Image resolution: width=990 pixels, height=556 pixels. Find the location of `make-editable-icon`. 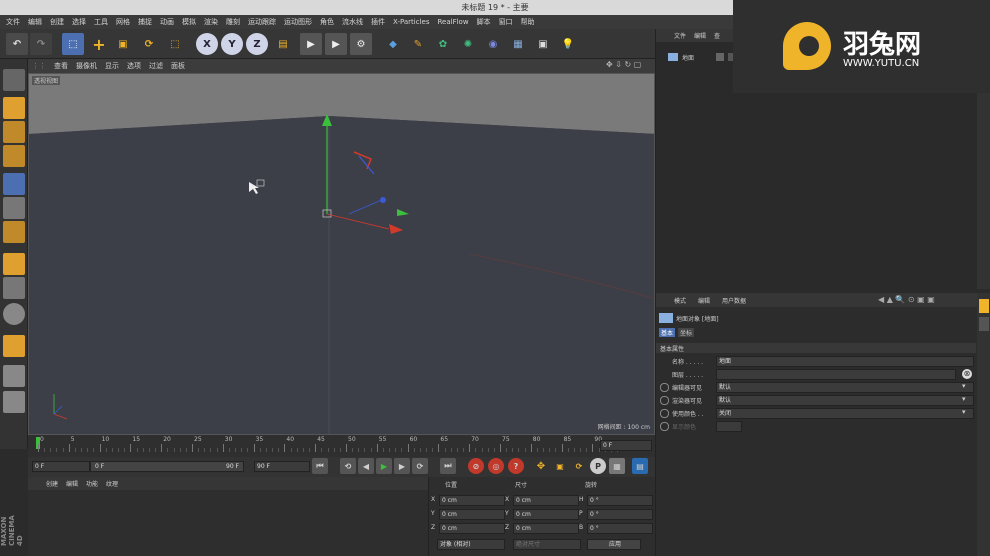

make-editable-icon is located at coordinates (14, 80).